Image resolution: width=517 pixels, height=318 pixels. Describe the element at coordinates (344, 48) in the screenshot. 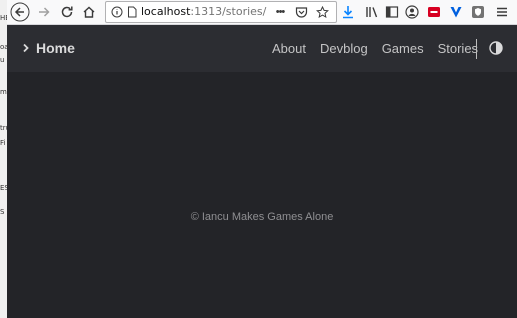

I see `nav-link-devblog: Devblog` at that location.